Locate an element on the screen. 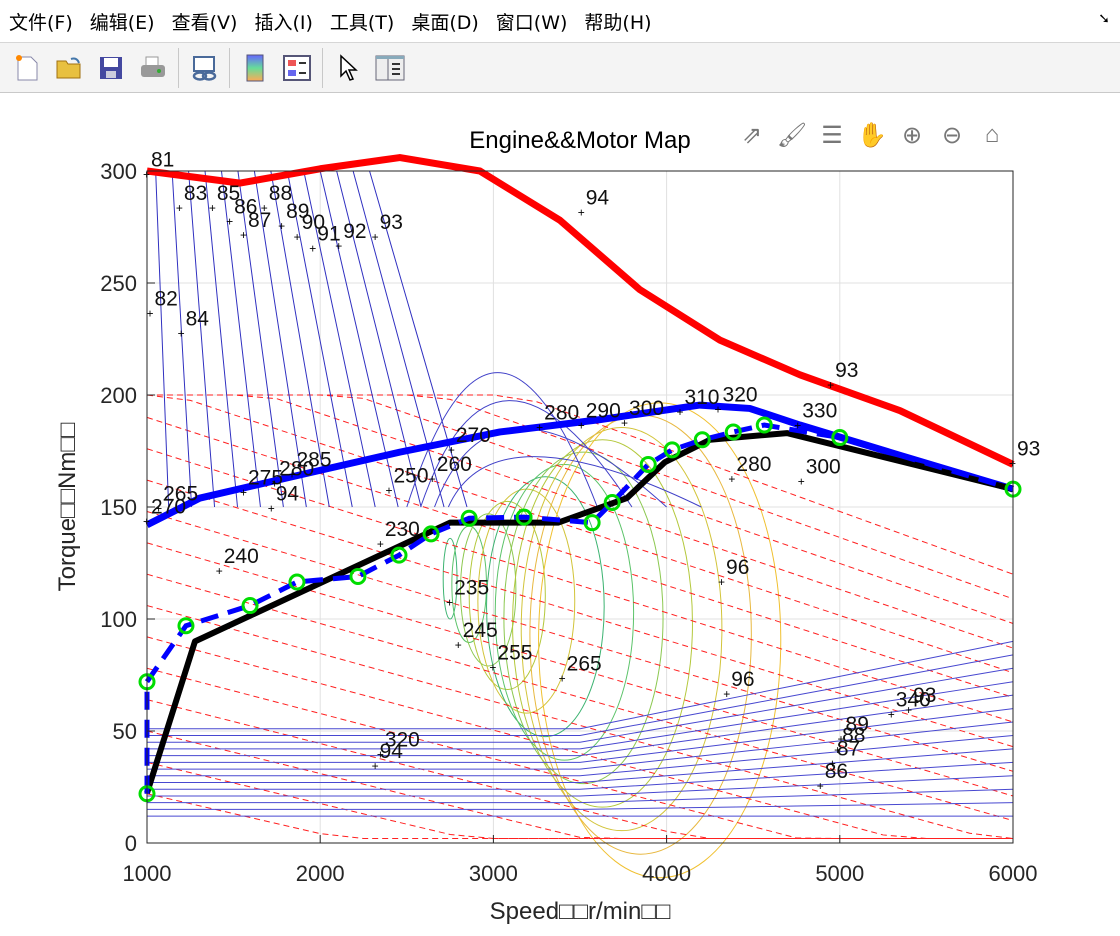 The image size is (1120, 936). contour-label: 320 is located at coordinates (740, 395).